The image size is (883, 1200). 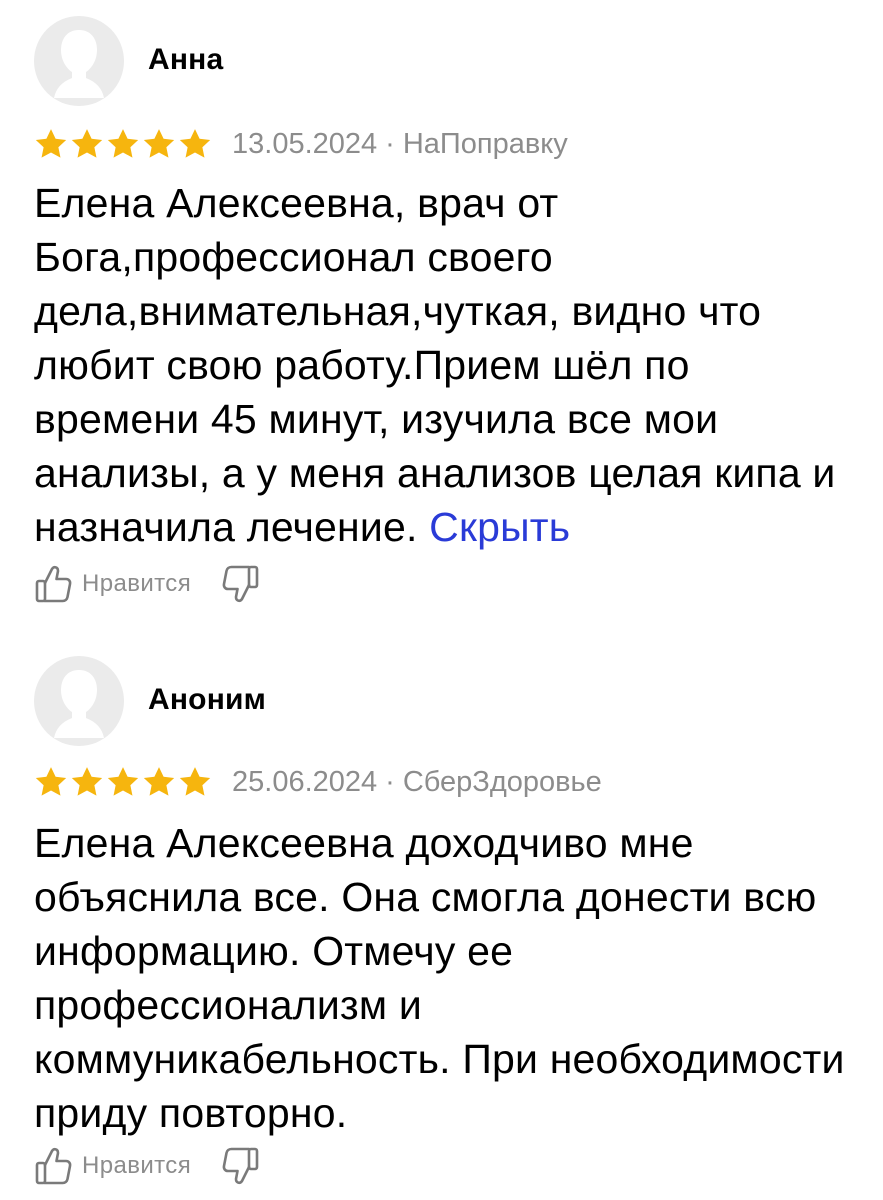 I want to click on rating-row: 13.05.2024 · НаПоправку, so click(x=301, y=144).